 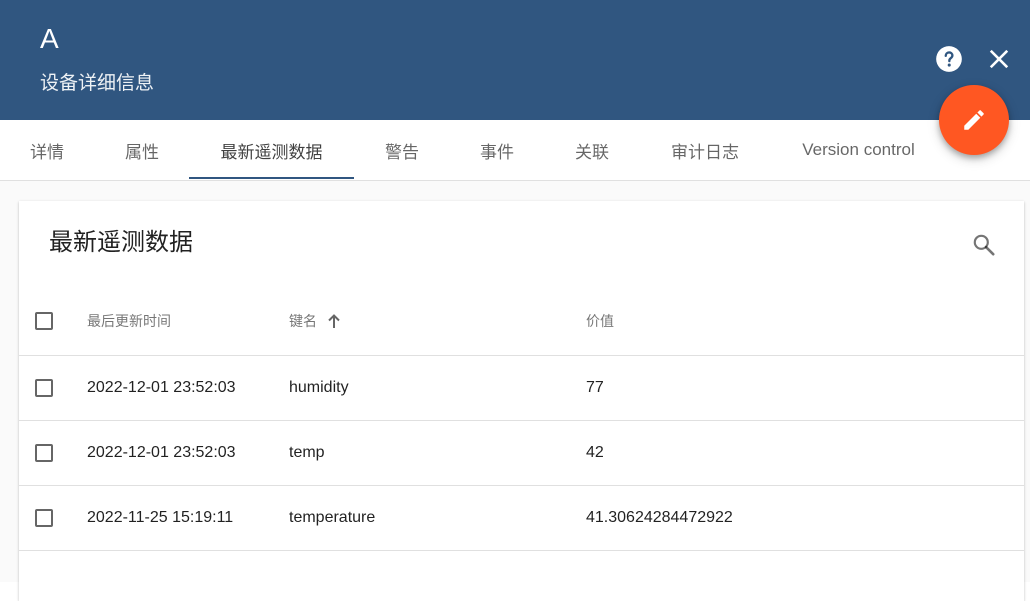 What do you see at coordinates (521, 388) in the screenshot?
I see `table-row: 2022-12-01 23:52:03 humidity 77` at bounding box center [521, 388].